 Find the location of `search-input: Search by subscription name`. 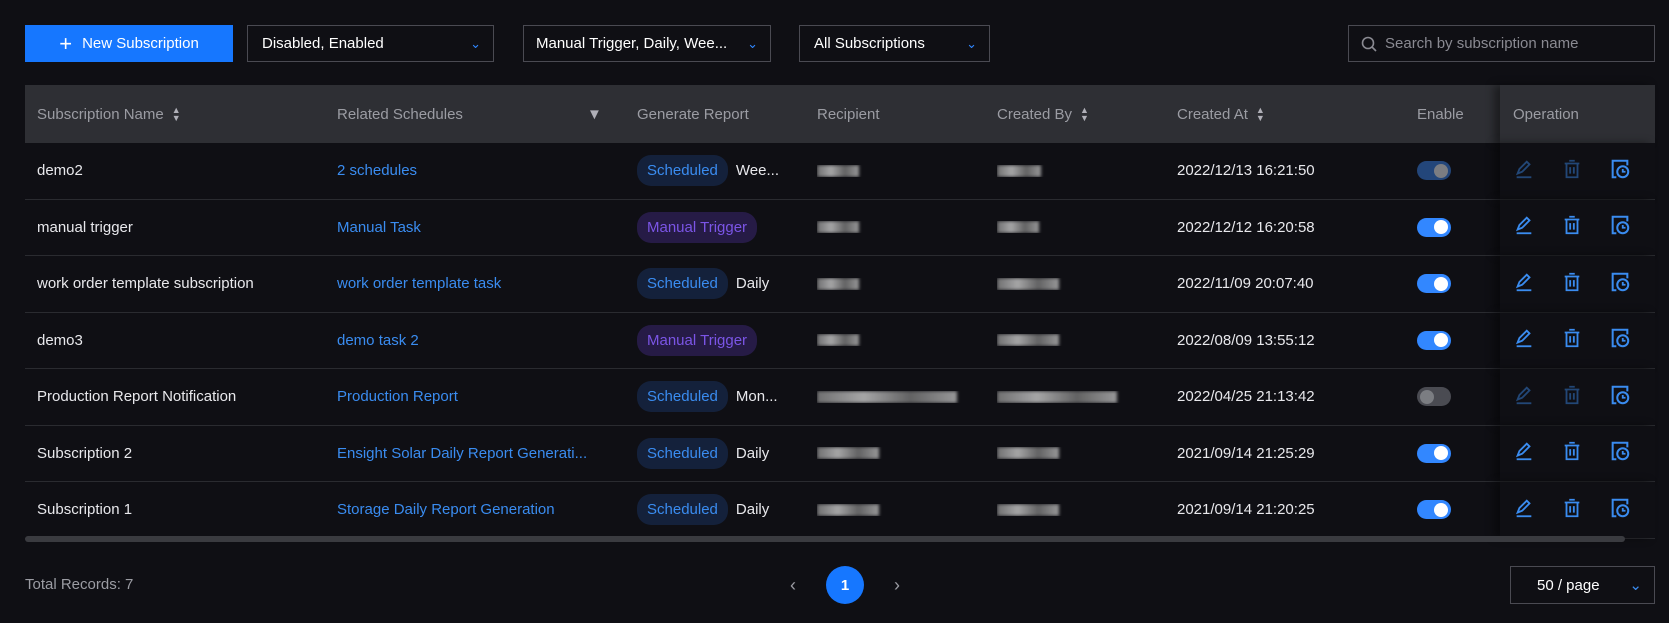

search-input: Search by subscription name is located at coordinates (1501, 43).